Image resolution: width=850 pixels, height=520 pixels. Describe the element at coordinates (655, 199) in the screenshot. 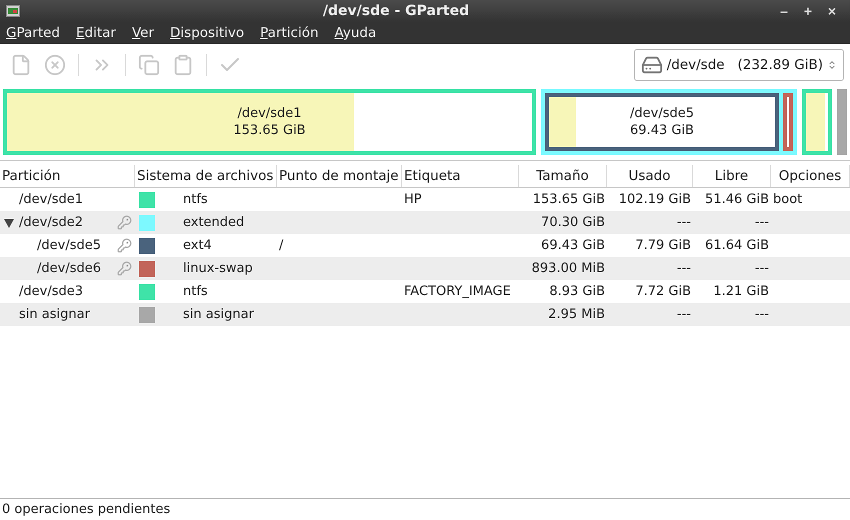

I see `used-cell-text: 102.19 GiB` at that location.